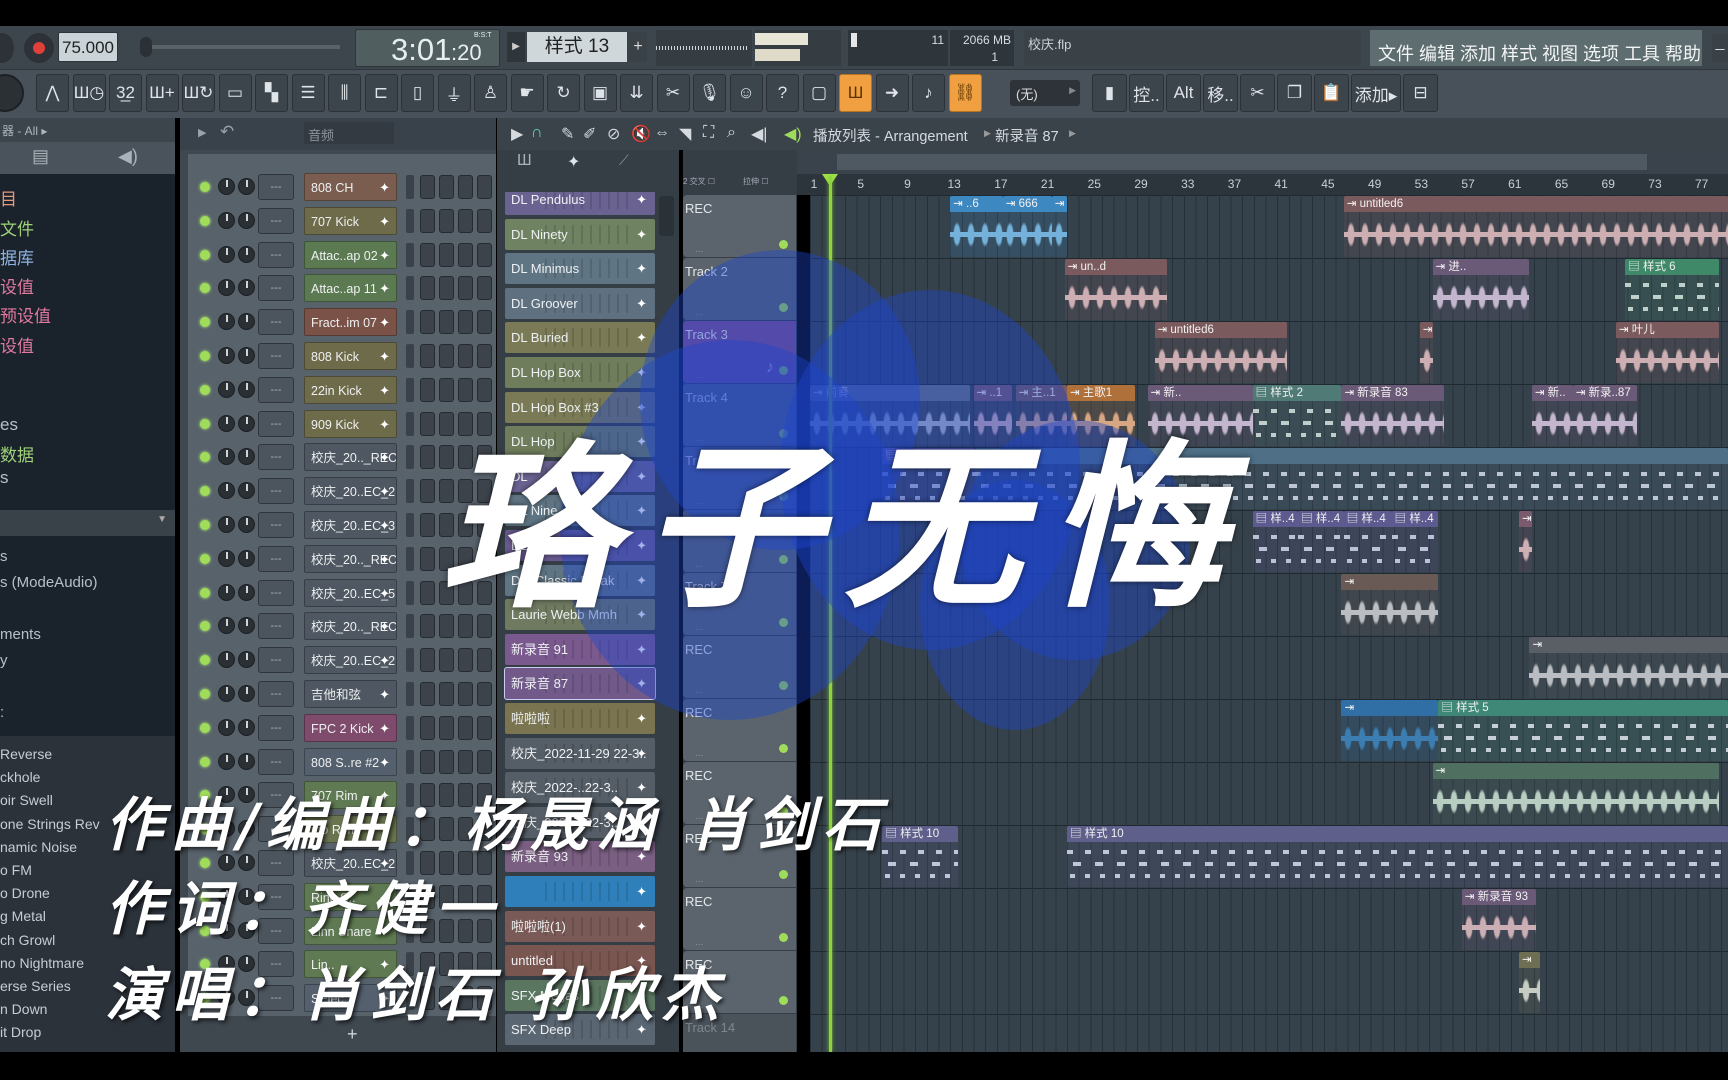  Describe the element at coordinates (965, 93) in the screenshot. I see `link-icon-button: ⛓` at that location.